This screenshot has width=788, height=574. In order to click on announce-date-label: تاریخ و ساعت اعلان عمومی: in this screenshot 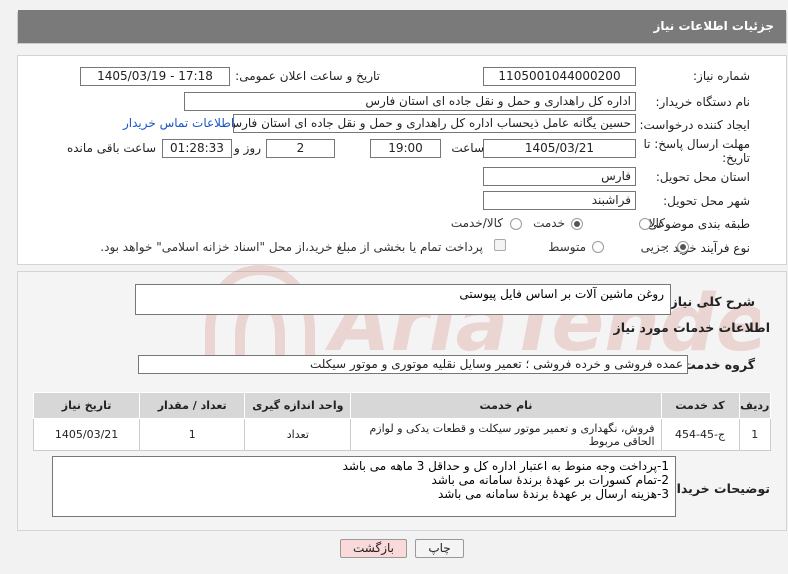, I will do `click(307, 76)`.